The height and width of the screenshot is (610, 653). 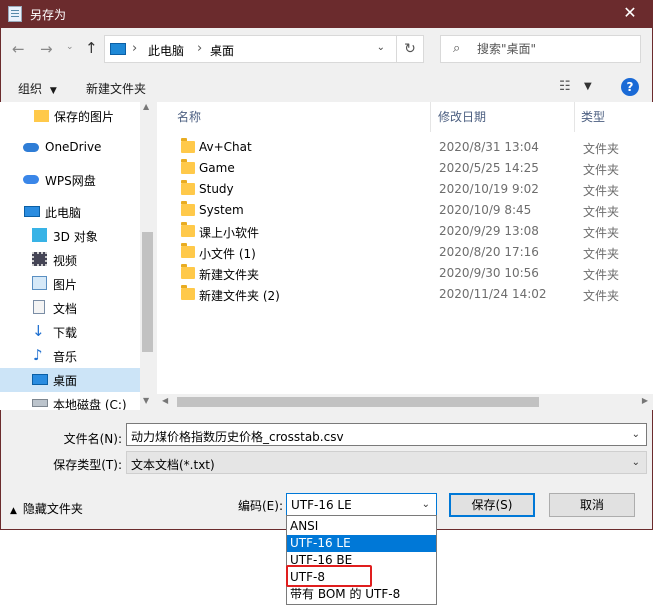 I want to click on back-arrow-icon: ←, so click(x=18, y=49).